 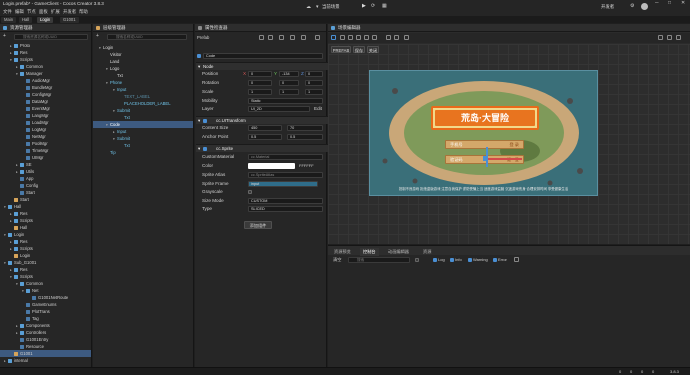 What do you see at coordinates (143, 54) in the screenshot?
I see `hierarchy-node: Visitor` at bounding box center [143, 54].